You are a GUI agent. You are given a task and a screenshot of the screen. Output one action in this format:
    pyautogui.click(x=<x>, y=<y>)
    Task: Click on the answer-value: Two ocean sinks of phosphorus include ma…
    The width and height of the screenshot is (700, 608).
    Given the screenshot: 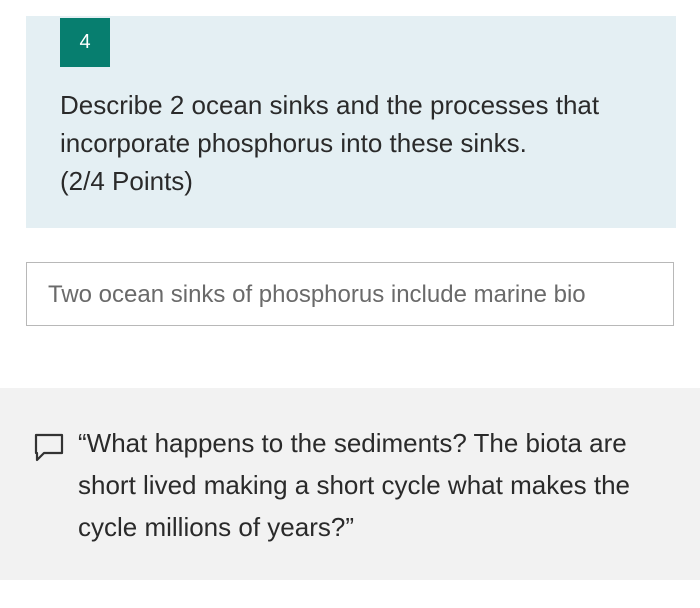 What is the action you would take?
    pyautogui.click(x=317, y=294)
    